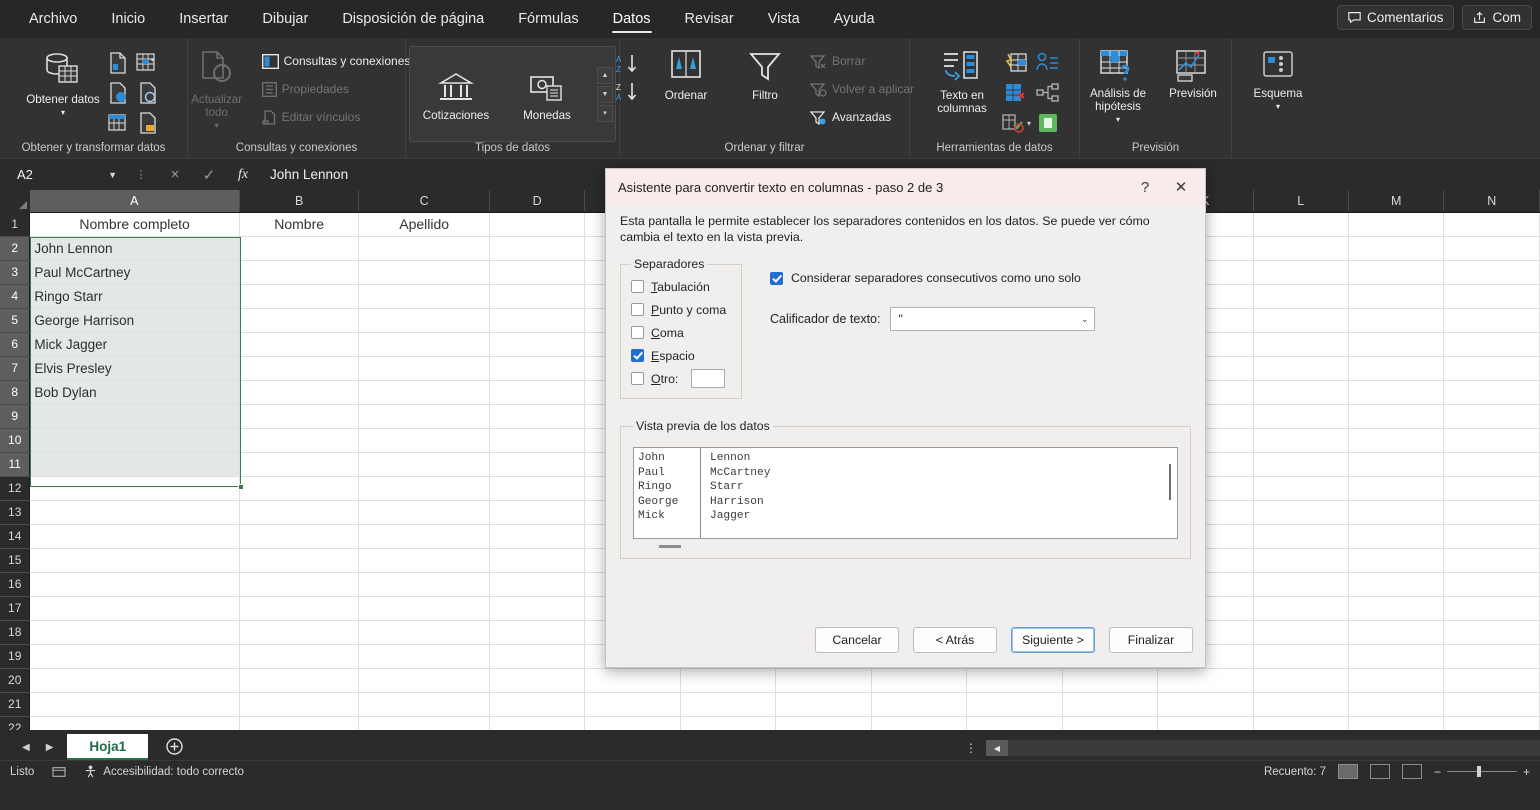 This screenshot has width=1540, height=810. Describe the element at coordinates (299, 368) in the screenshot. I see `cell-B7` at that location.